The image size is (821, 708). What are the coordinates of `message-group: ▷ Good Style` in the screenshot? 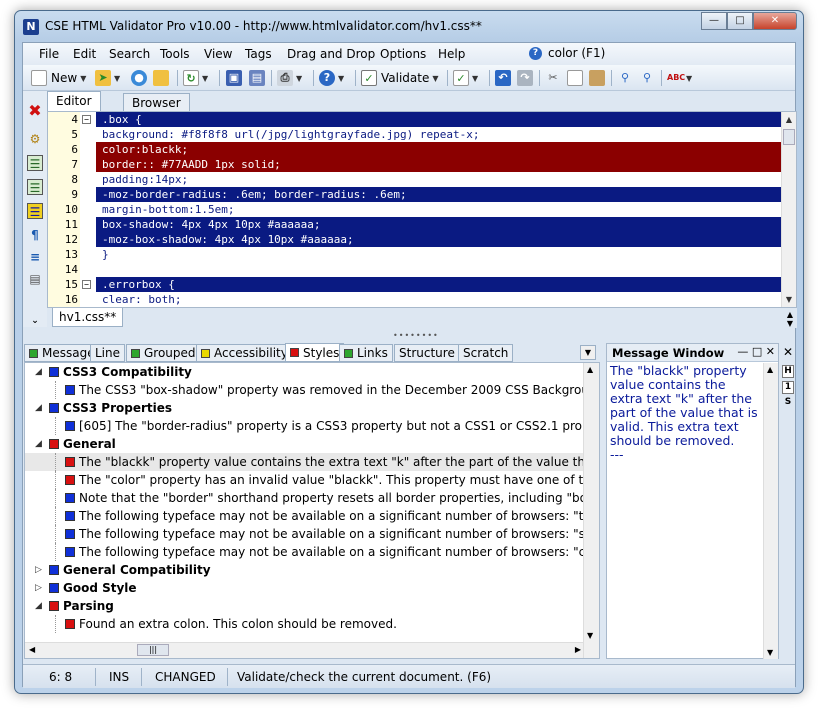 It's located at (305, 588).